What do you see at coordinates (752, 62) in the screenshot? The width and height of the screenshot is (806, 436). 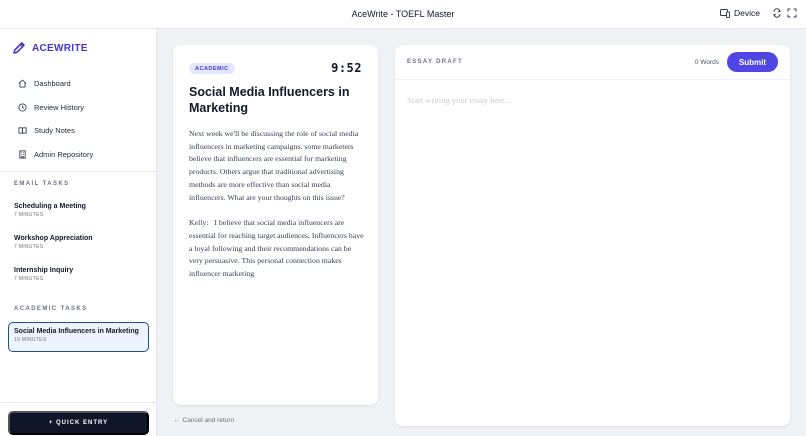 I see `submit-button: Submit` at bounding box center [752, 62].